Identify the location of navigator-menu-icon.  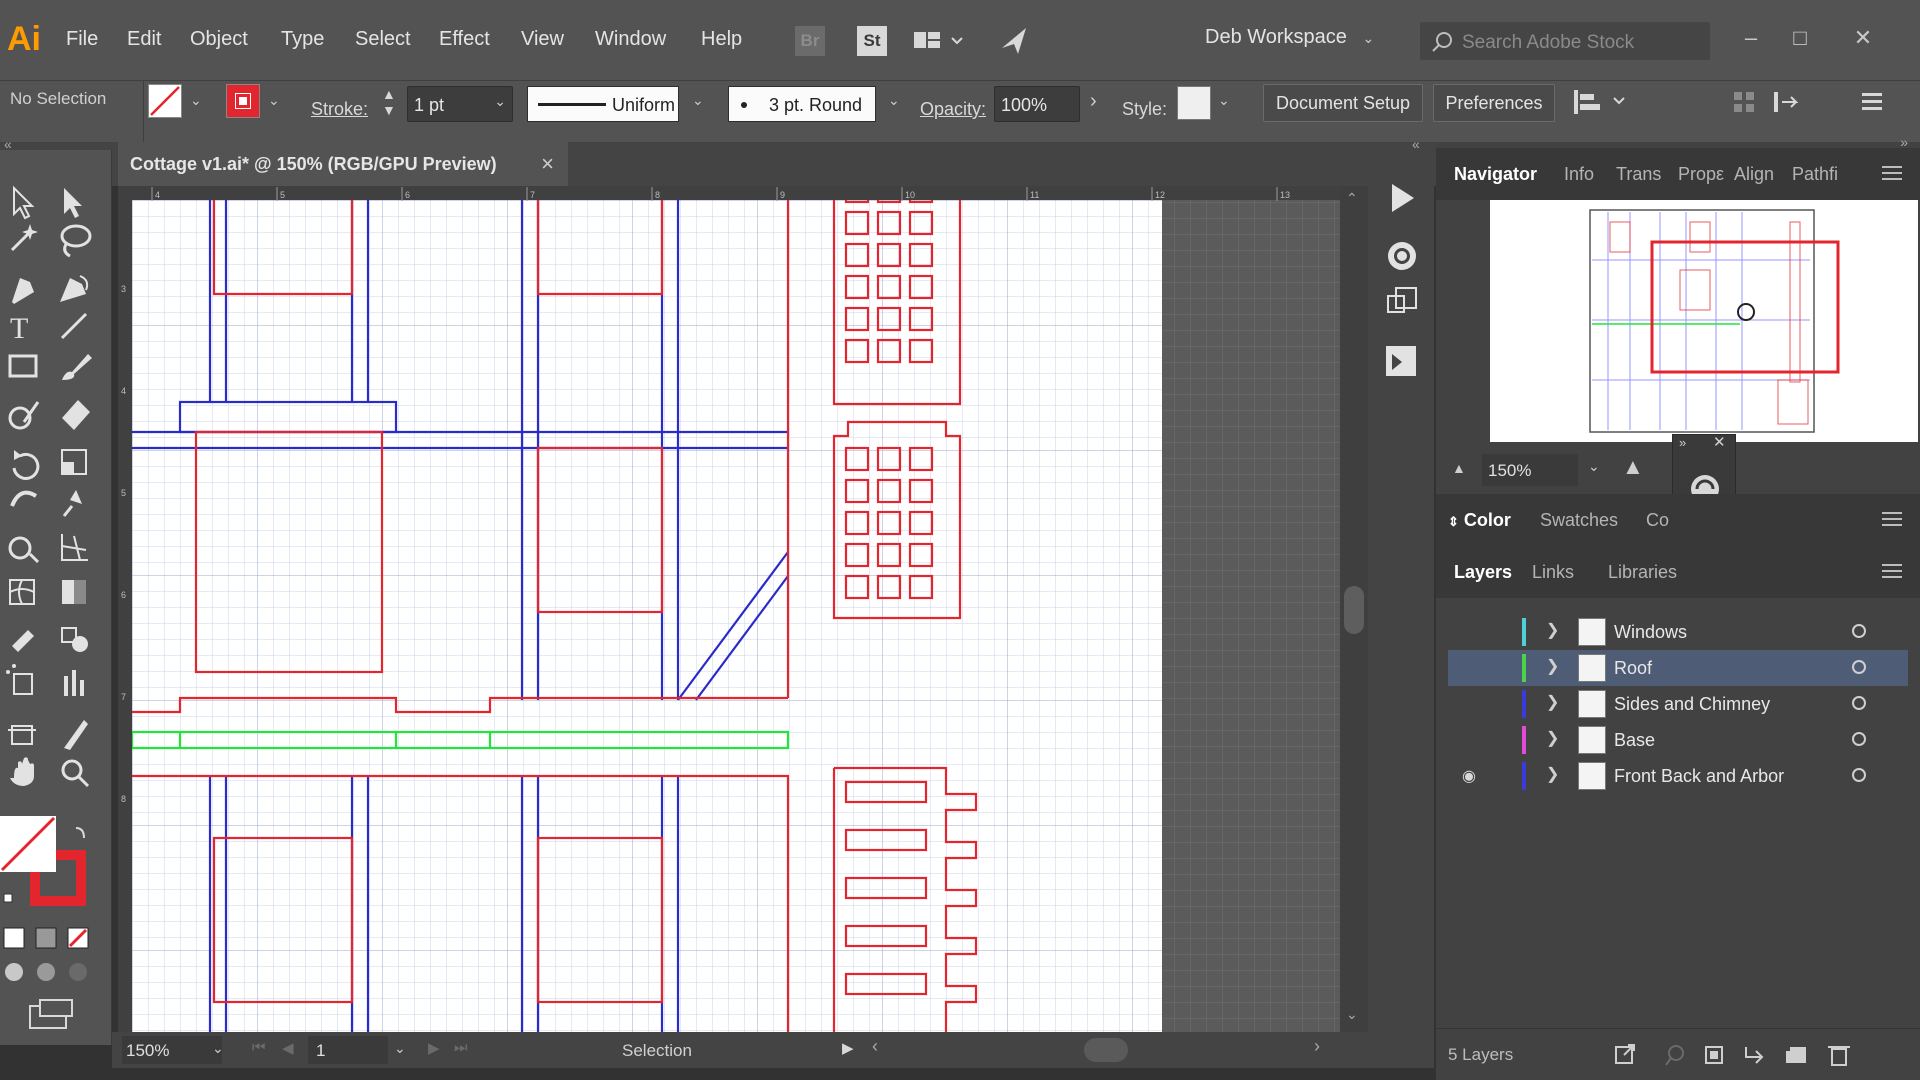
(1893, 175).